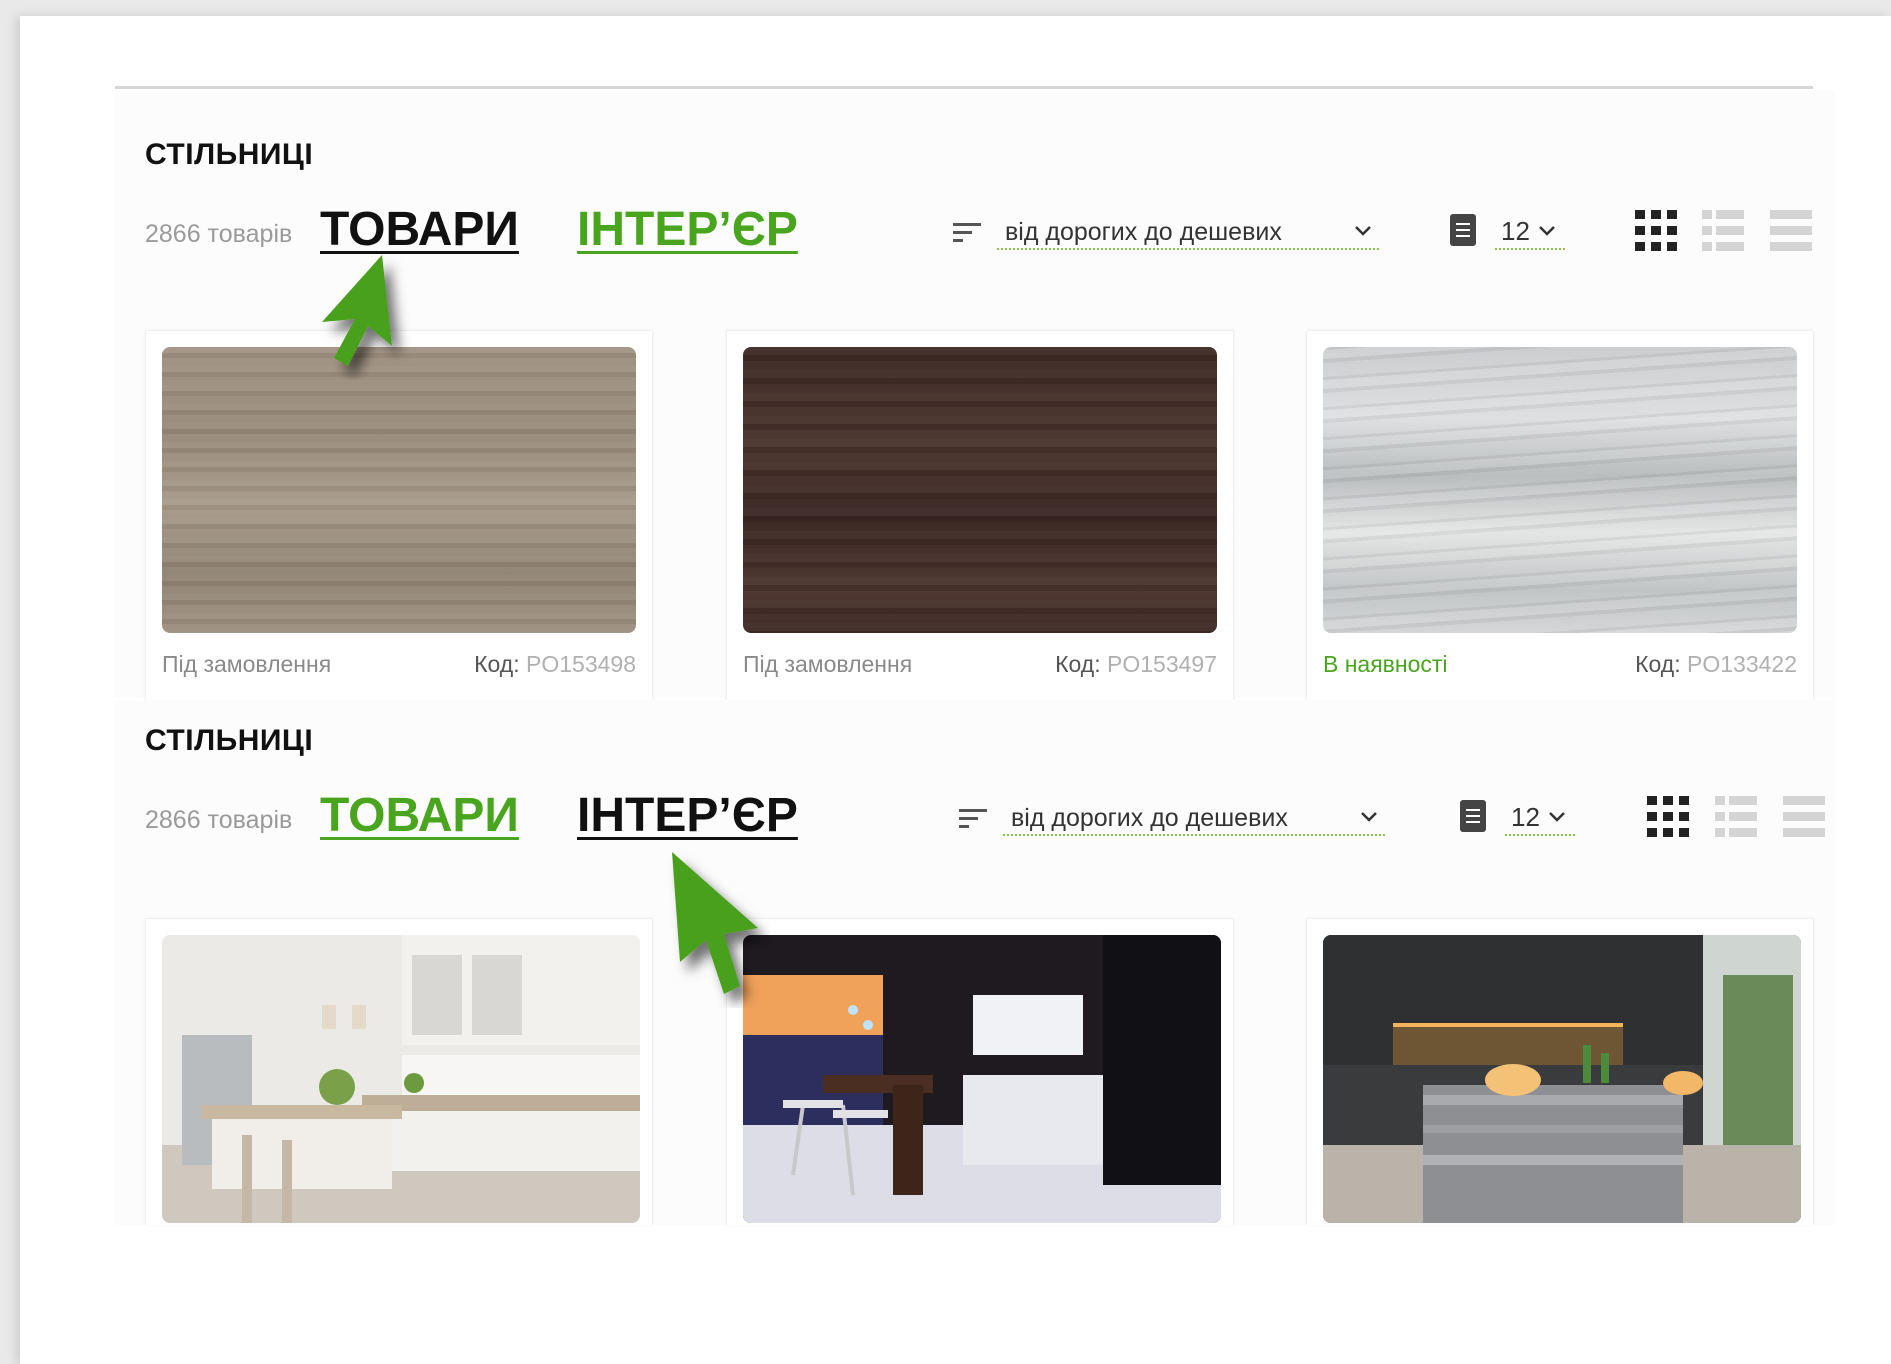 The height and width of the screenshot is (1364, 1891). Describe the element at coordinates (964, 87) in the screenshot. I see `top-divider` at that location.